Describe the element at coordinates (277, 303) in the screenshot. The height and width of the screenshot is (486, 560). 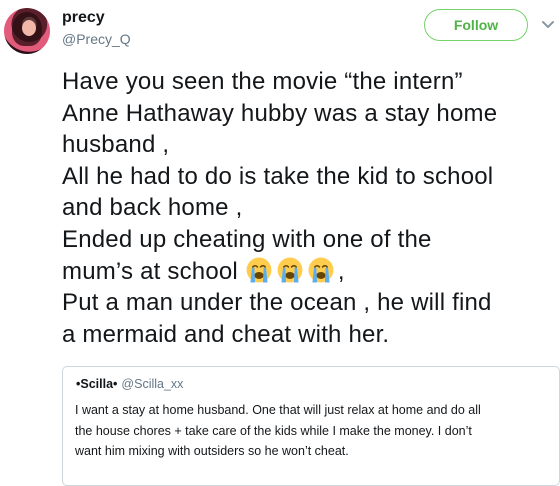
I see `tweet-text-line: Put a man under the ocean , he will find` at that location.